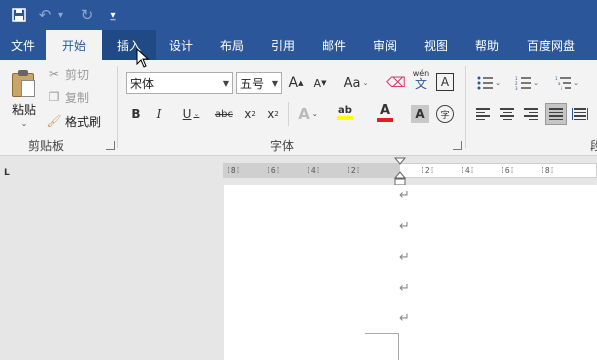 The image size is (597, 360). Describe the element at coordinates (288, 114) in the screenshot. I see `divider` at that location.